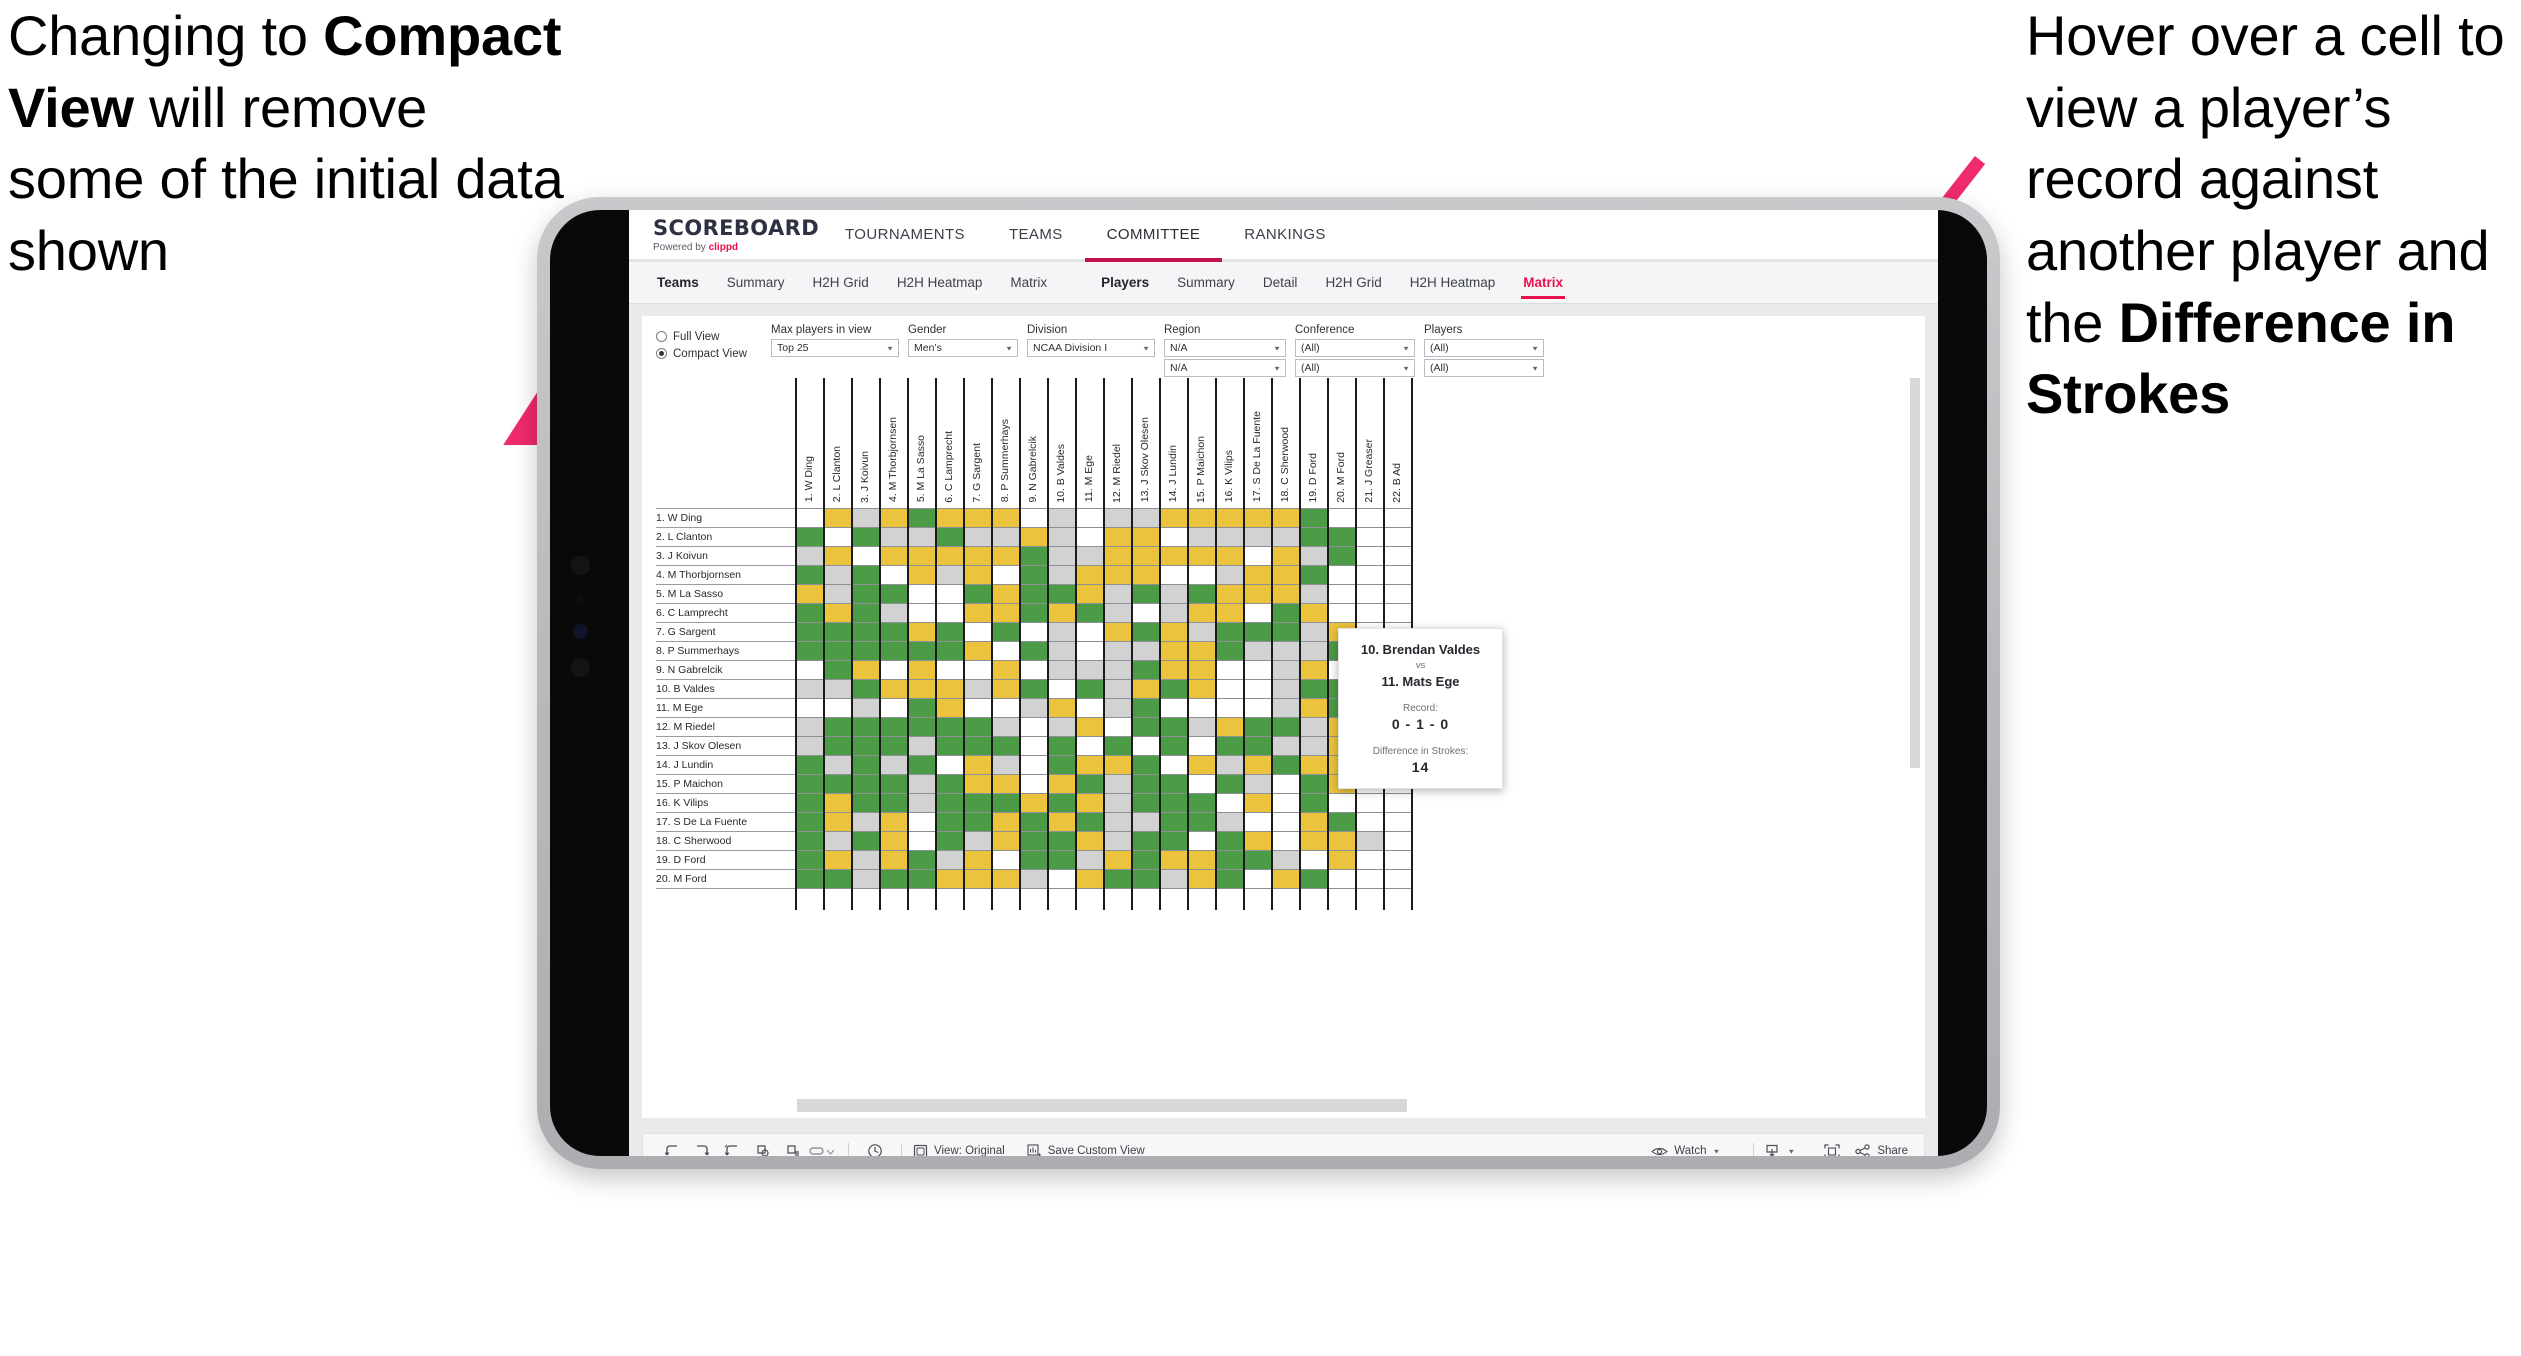 Image resolution: width=2521 pixels, height=1356 pixels. I want to click on fullscreen-icon, so click(1832, 1149).